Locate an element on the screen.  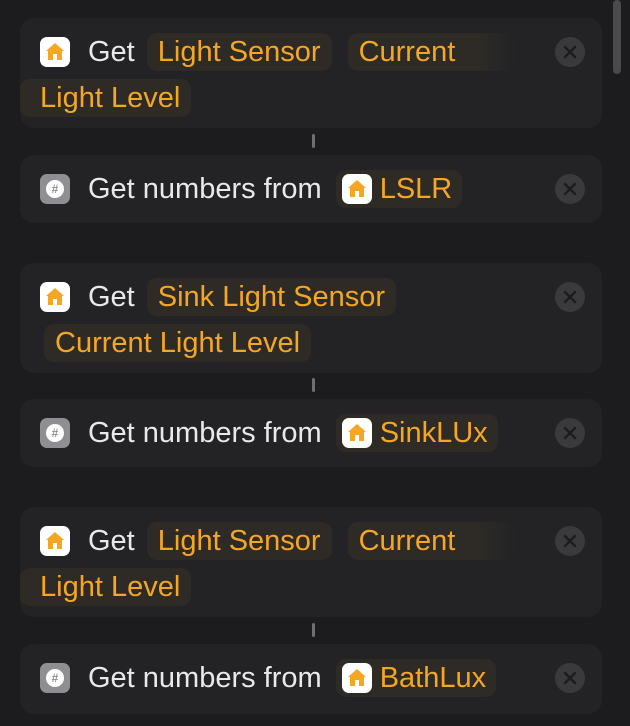
action-row: # Get numbers from LSLR is located at coordinates (251, 189).